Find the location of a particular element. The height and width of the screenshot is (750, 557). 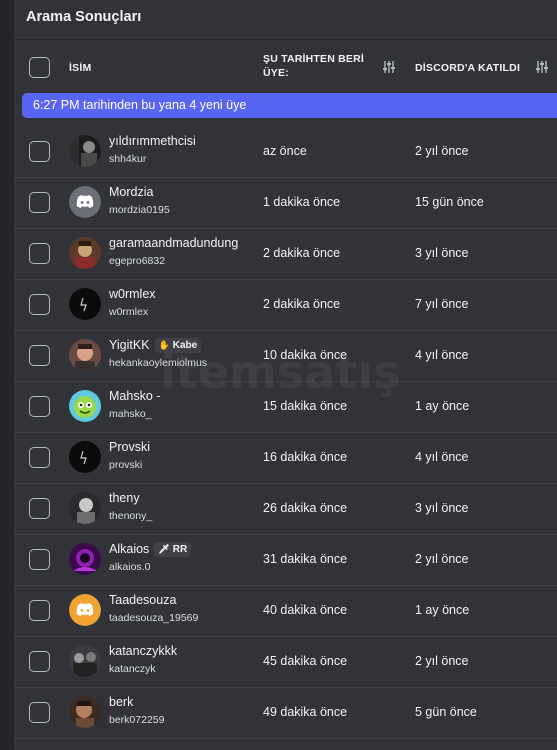

member-row: yıldırımmethcisi shh4kur az önce 2 yıl önce is located at coordinates (285, 152).